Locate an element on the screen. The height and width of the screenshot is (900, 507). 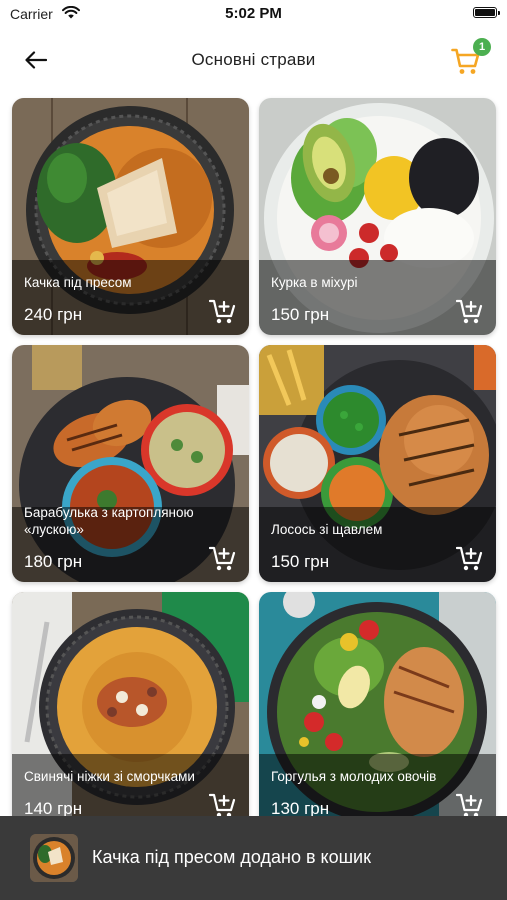
product-card: Лосось зі щавлем 150 грн is located at coordinates (377, 463).